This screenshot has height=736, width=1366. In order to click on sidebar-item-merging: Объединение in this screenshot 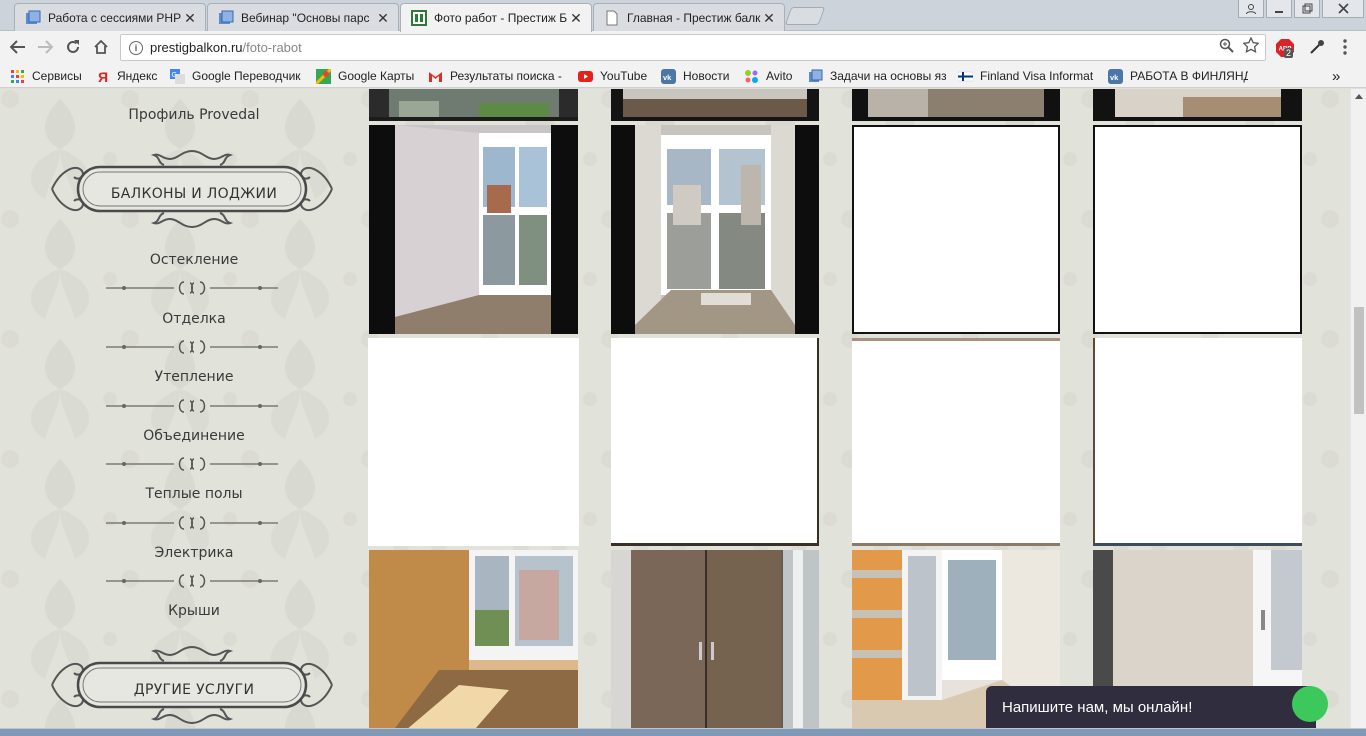, I will do `click(194, 436)`.